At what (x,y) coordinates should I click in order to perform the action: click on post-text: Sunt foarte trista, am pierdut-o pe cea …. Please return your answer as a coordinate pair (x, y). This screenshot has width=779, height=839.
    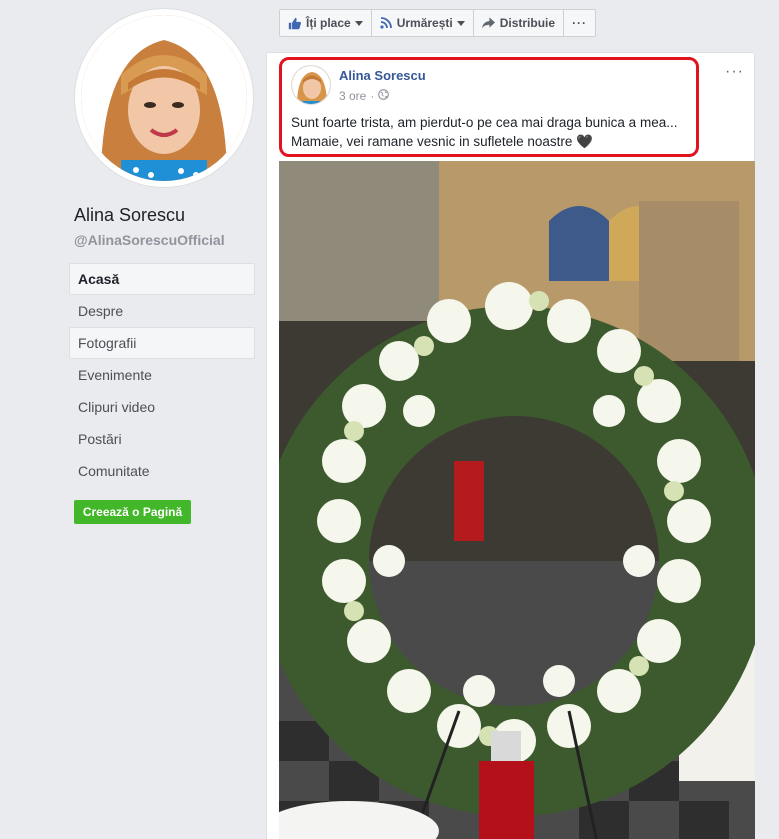
    Looking at the image, I should click on (496, 132).